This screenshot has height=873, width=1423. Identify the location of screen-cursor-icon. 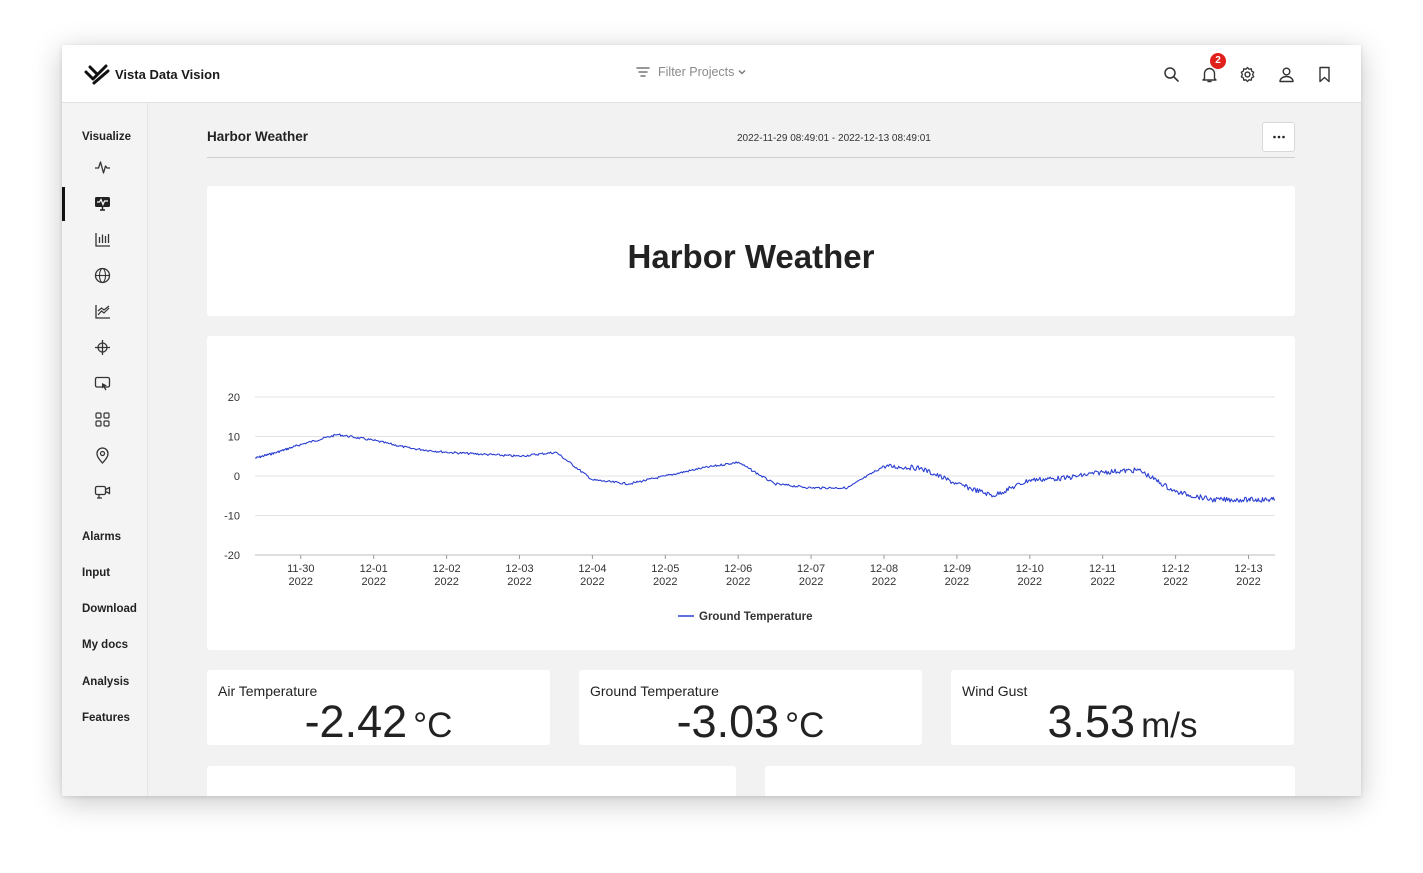
(102, 383).